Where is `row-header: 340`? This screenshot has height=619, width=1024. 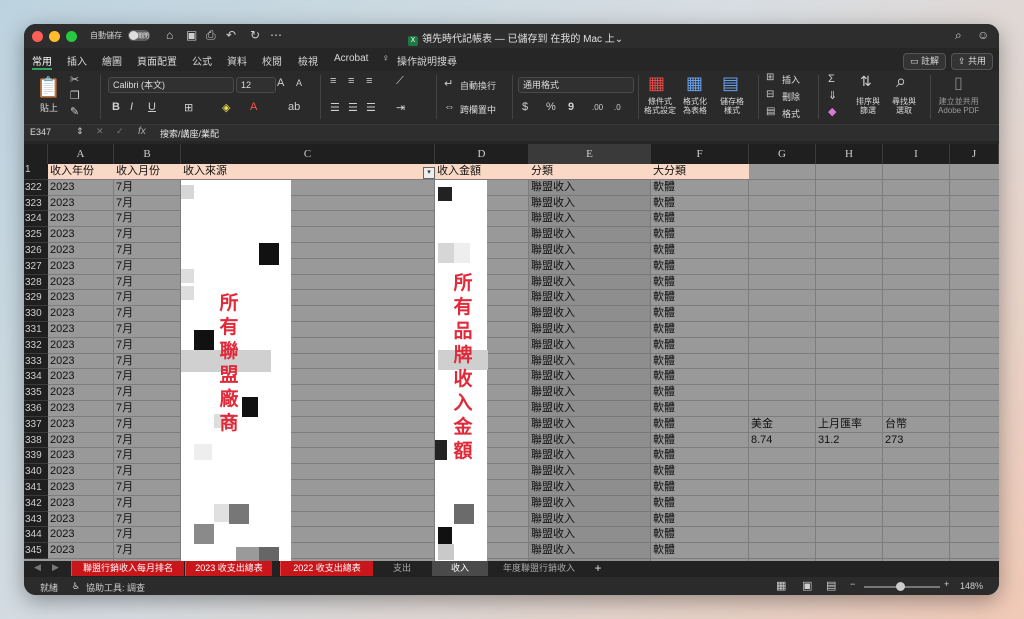
row-header: 340 is located at coordinates (36, 472).